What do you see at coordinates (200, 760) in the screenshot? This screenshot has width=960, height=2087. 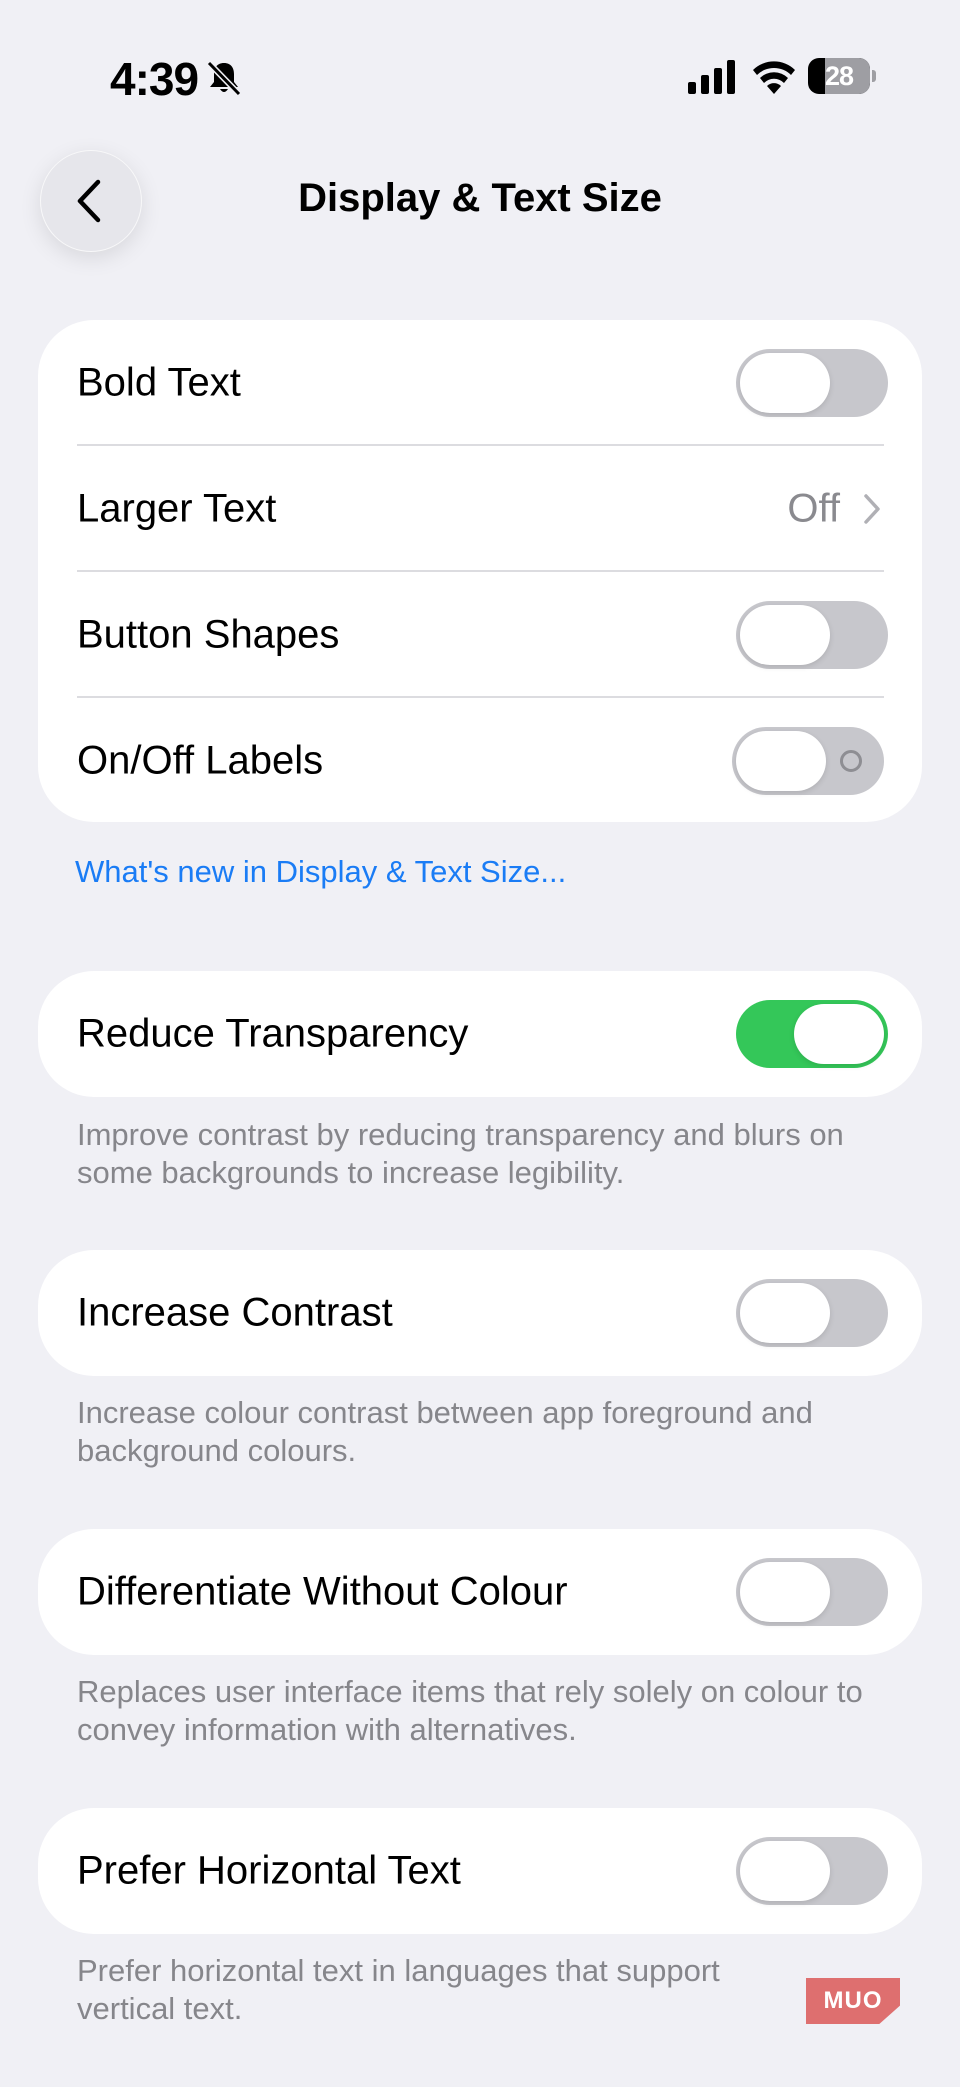 I see `onoff-labels-label: On/Off Labels` at bounding box center [200, 760].